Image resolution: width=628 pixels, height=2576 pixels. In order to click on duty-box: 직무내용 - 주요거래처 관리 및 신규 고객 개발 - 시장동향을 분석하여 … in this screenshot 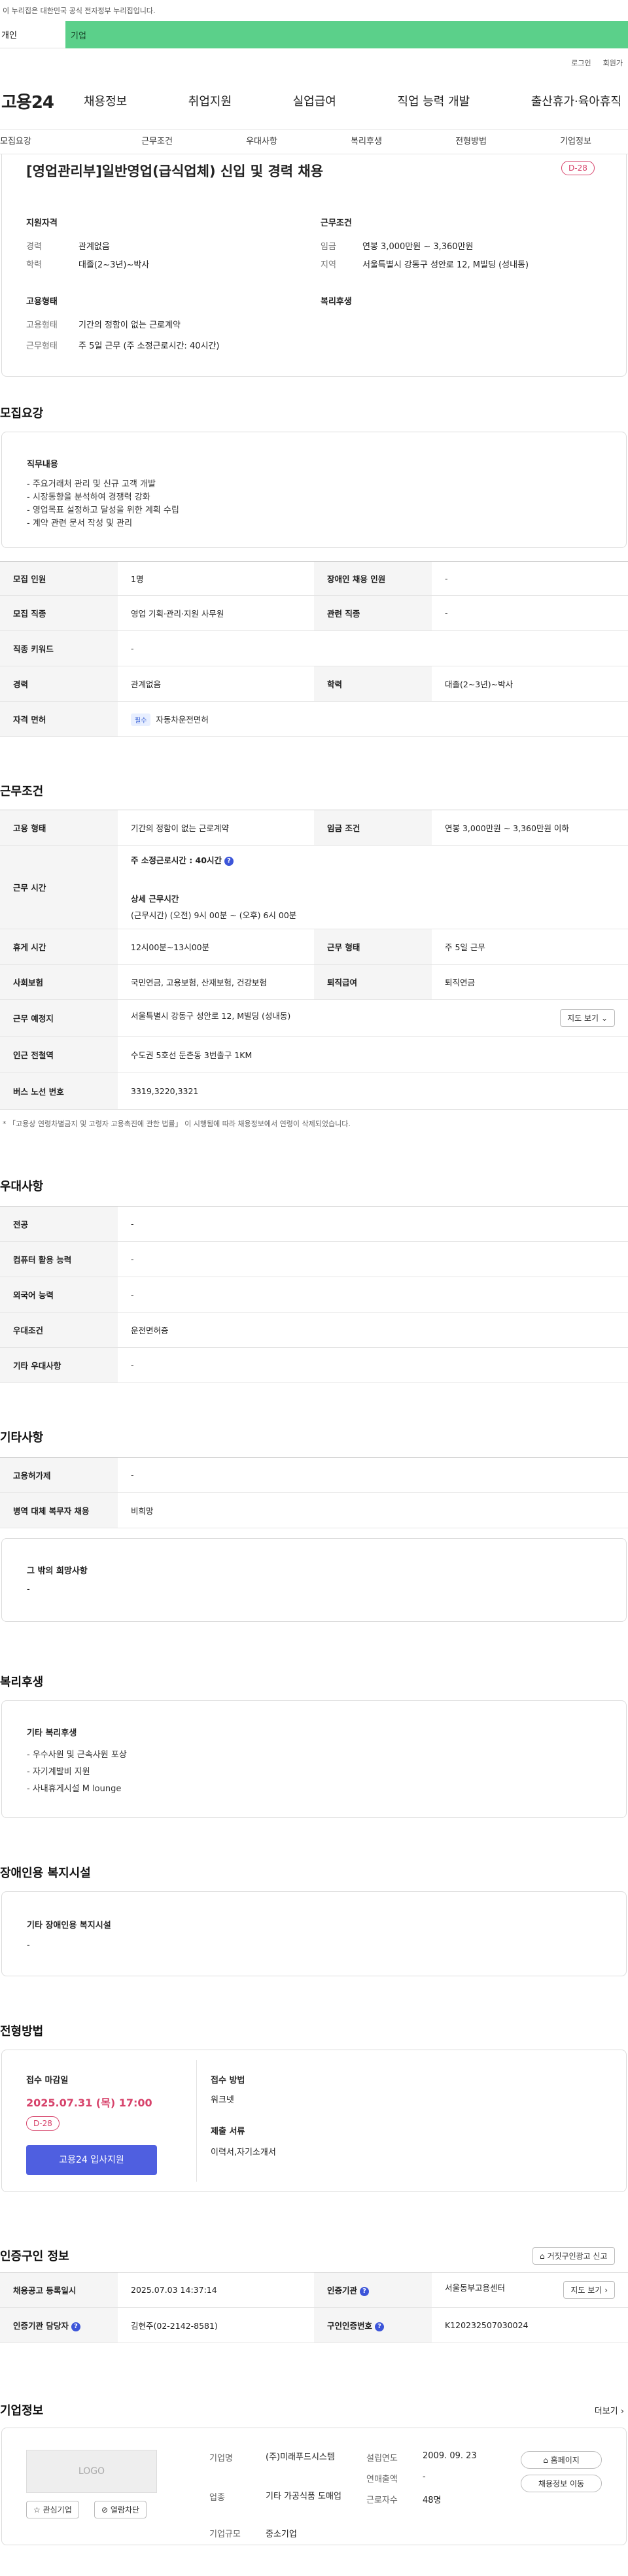, I will do `click(314, 490)`.